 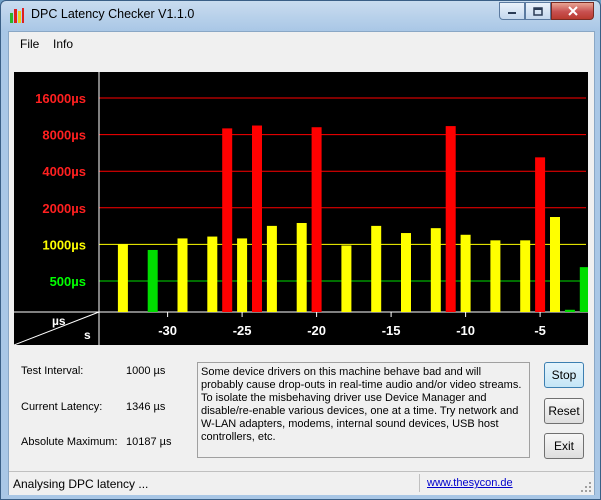 What do you see at coordinates (113, 14) in the screenshot?
I see `window-title: DPC Latency Checker V1.1.0` at bounding box center [113, 14].